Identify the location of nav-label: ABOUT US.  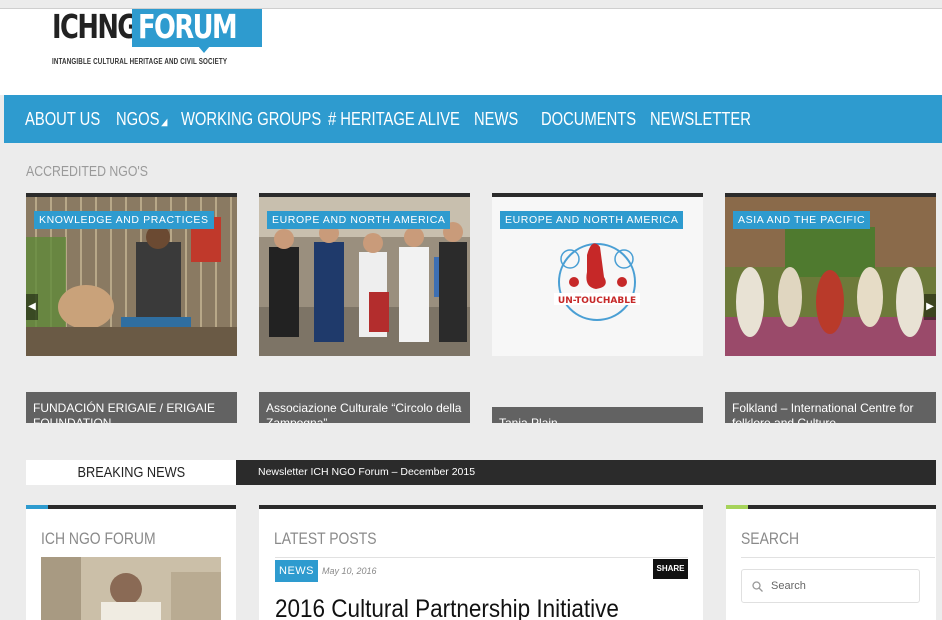
(63, 119).